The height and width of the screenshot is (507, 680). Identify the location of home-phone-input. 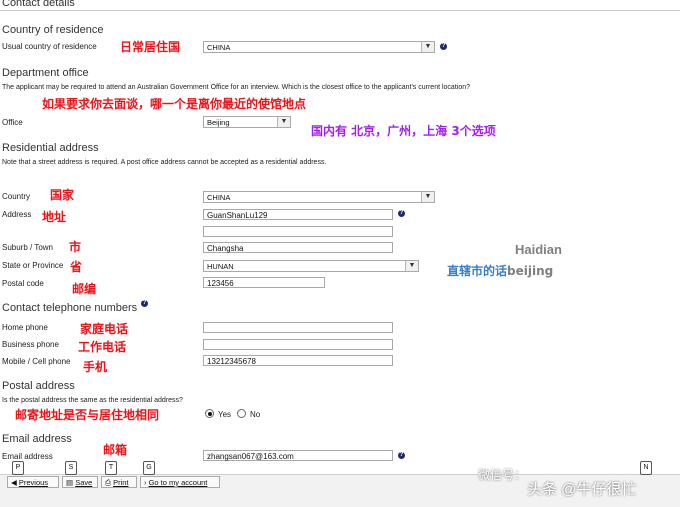
(298, 327).